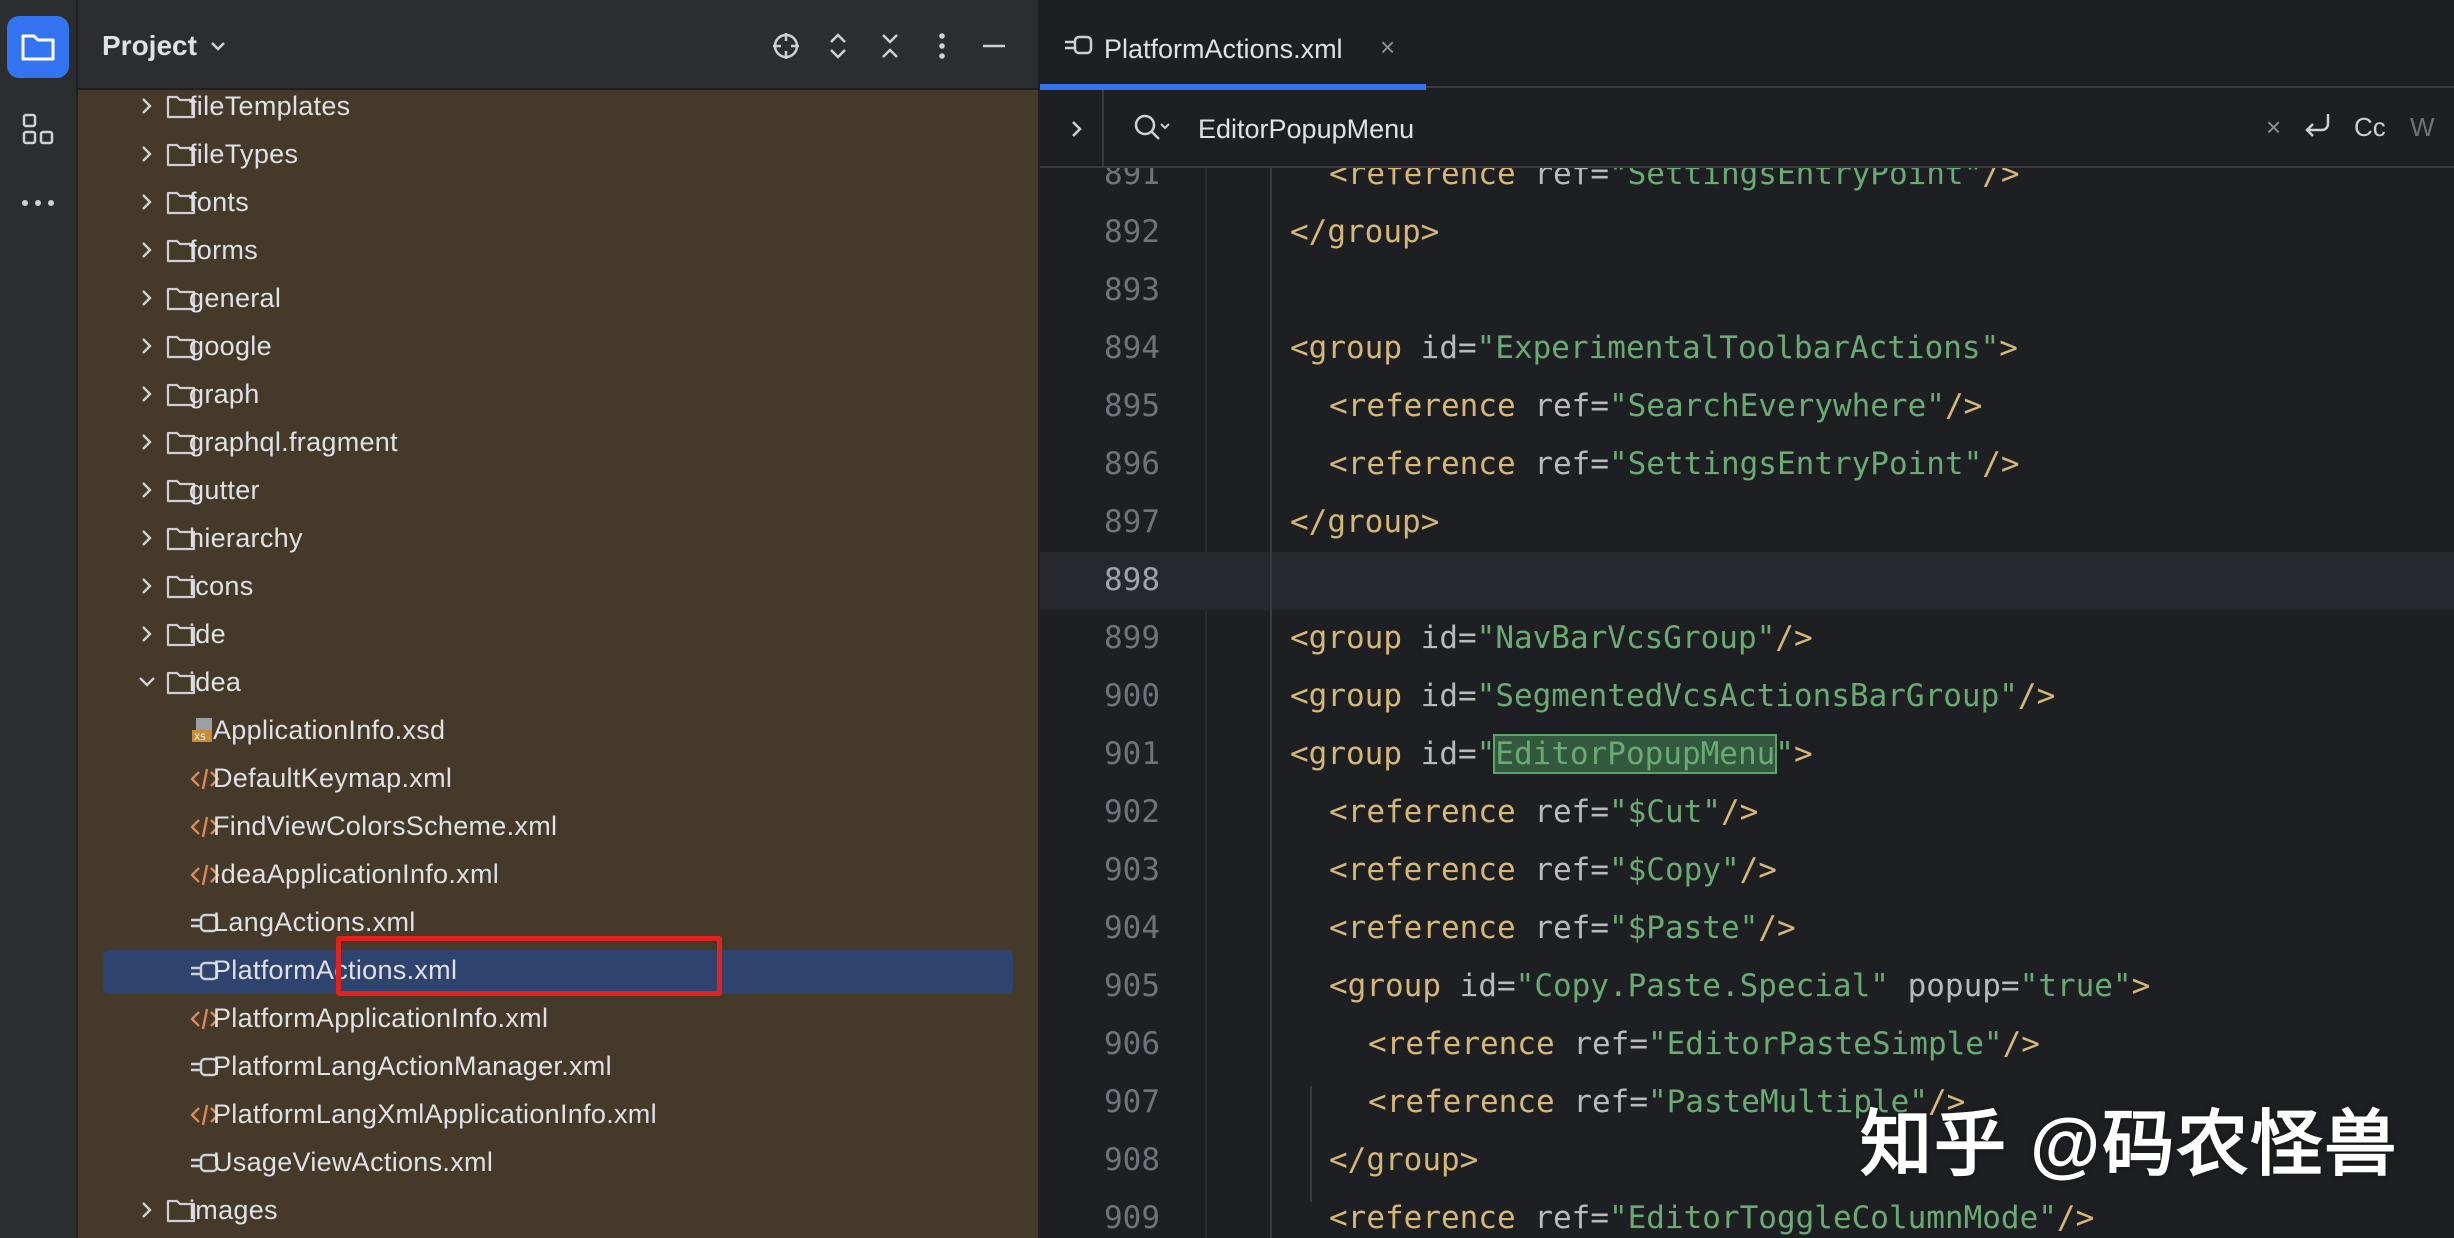  What do you see at coordinates (558, 1115) in the screenshot?
I see `tree-file-row: PlatformLangXmlApplicationInfo.xml` at bounding box center [558, 1115].